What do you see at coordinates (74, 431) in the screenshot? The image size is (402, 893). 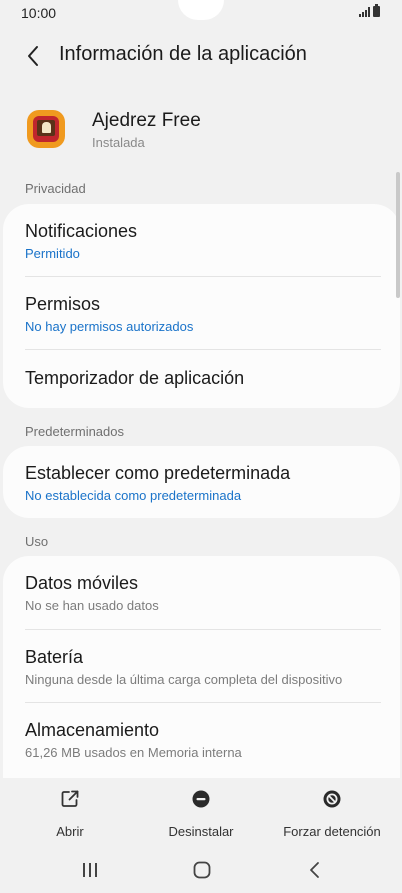 I see `section-label-defaults: Predeterminados` at bounding box center [74, 431].